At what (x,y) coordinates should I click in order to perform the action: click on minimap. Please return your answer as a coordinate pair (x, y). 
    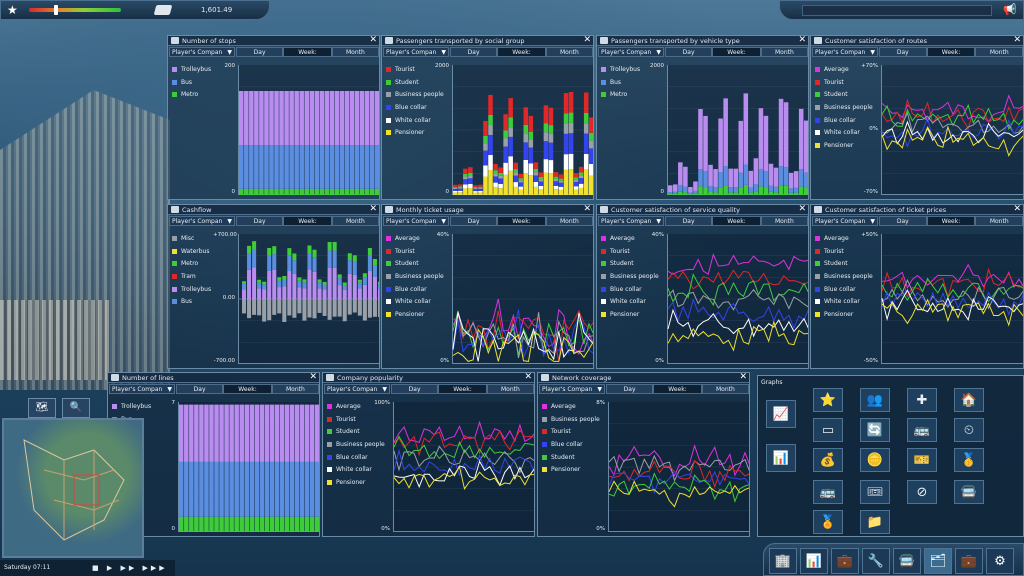
    Looking at the image, I should click on (73, 488).